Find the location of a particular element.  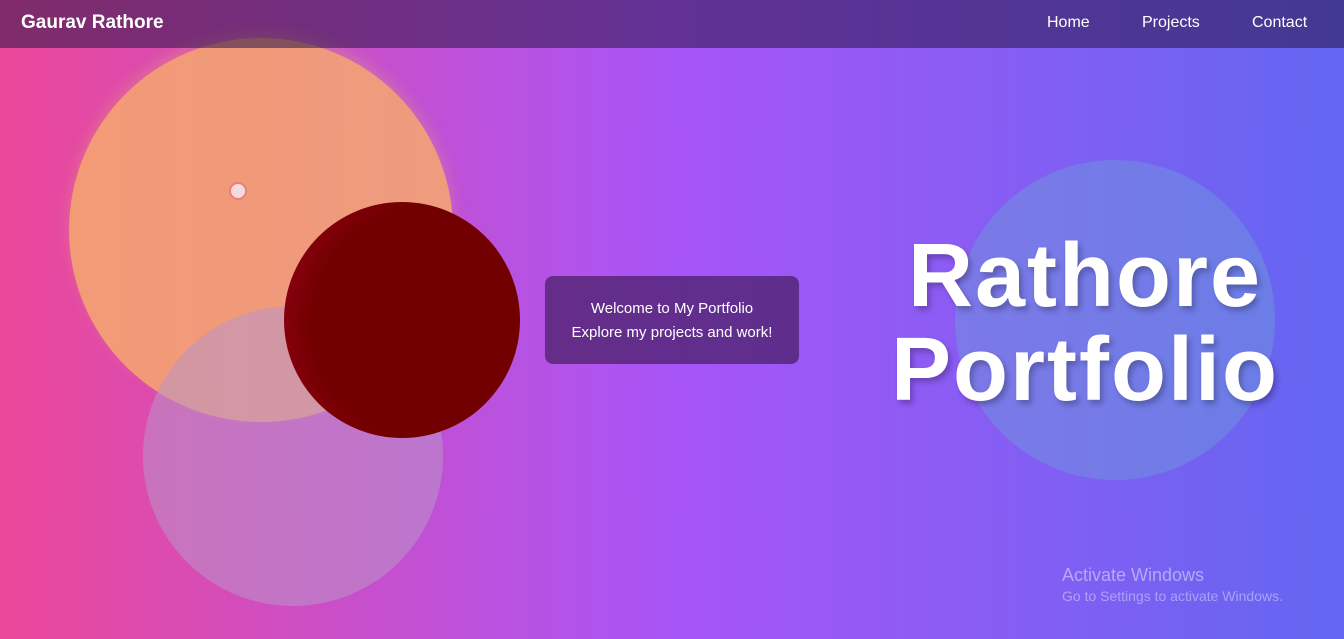

watermark-title: Activate Windows is located at coordinates (1133, 575).